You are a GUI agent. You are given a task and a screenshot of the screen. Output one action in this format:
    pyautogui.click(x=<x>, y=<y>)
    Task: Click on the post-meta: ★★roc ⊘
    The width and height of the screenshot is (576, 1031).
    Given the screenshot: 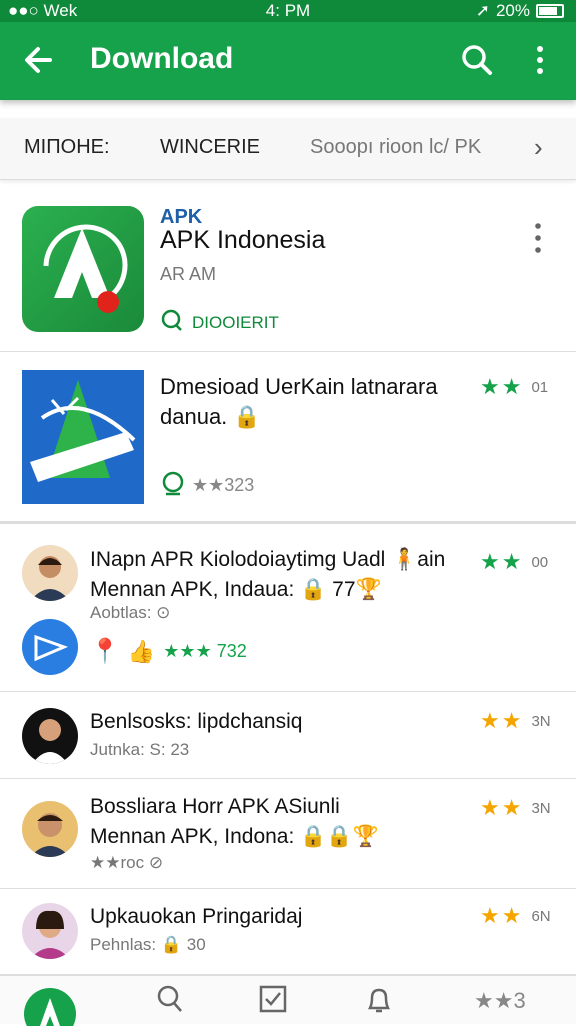 What is the action you would take?
    pyautogui.click(x=127, y=862)
    